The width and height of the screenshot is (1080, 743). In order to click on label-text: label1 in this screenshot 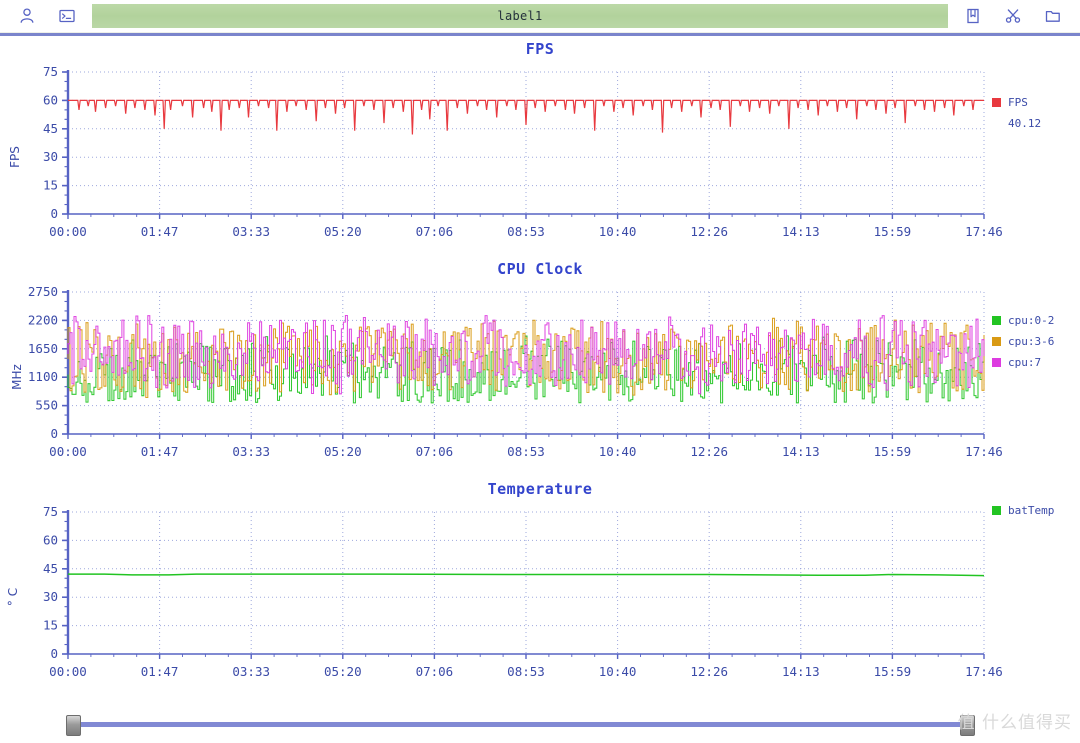, I will do `click(520, 16)`.